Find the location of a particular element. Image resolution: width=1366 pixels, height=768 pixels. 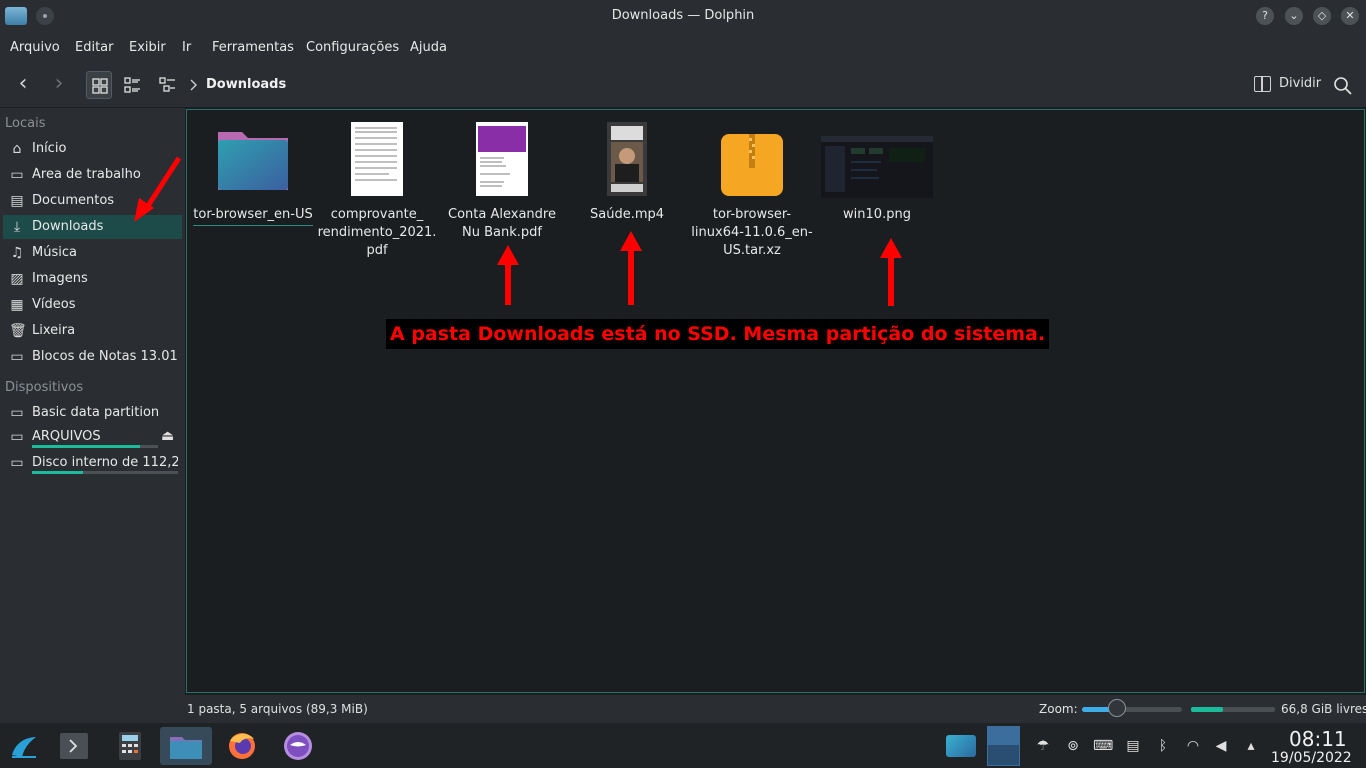

free-space-label: 66,8 GiB livres is located at coordinates (1323, 709).